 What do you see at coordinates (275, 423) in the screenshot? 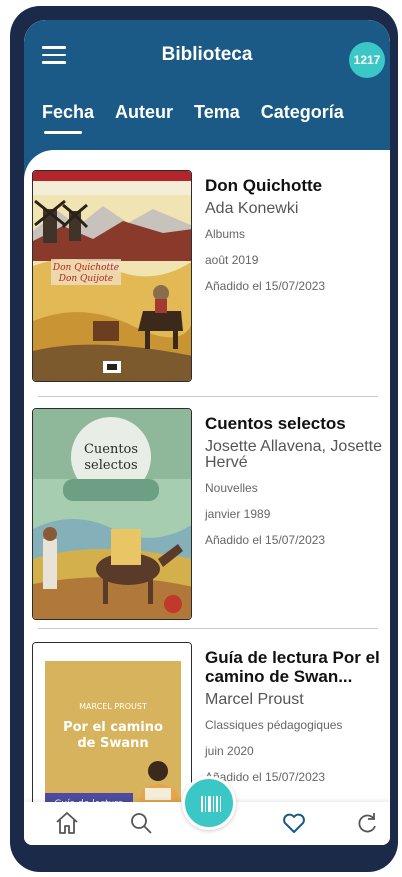
I see `book-title: Cuentos selectos` at bounding box center [275, 423].